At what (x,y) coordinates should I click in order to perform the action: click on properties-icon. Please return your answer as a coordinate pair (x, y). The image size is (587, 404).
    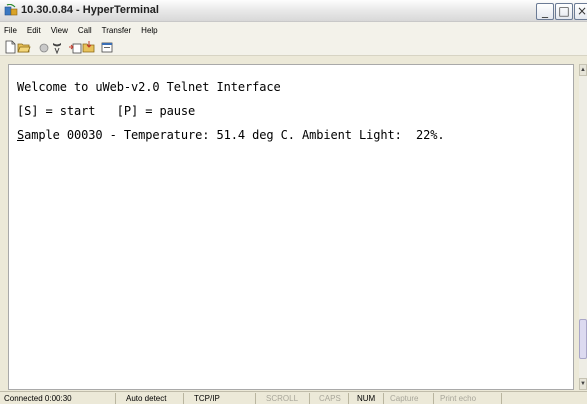
    Looking at the image, I should click on (107, 47).